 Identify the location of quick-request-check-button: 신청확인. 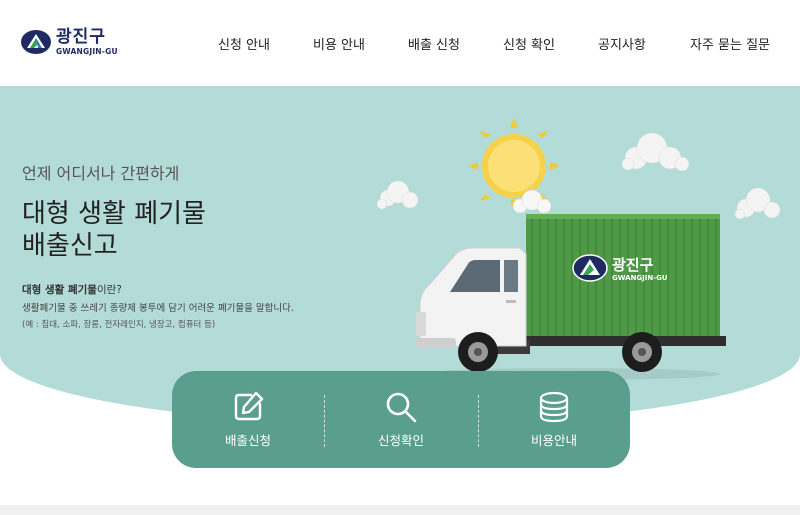
(401, 419).